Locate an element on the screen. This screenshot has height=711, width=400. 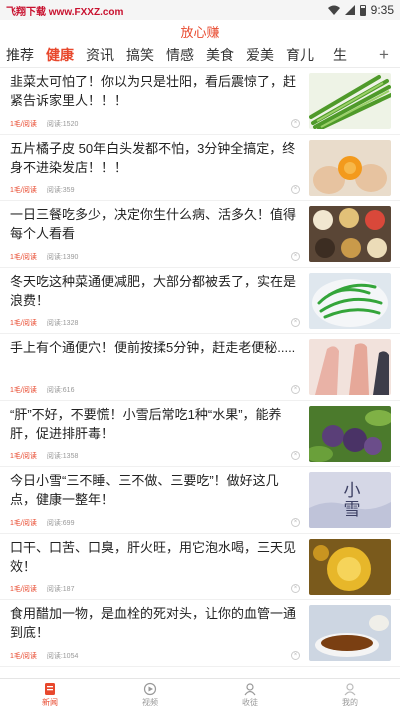
tab-beauty: 爱美 is located at coordinates (260, 55).